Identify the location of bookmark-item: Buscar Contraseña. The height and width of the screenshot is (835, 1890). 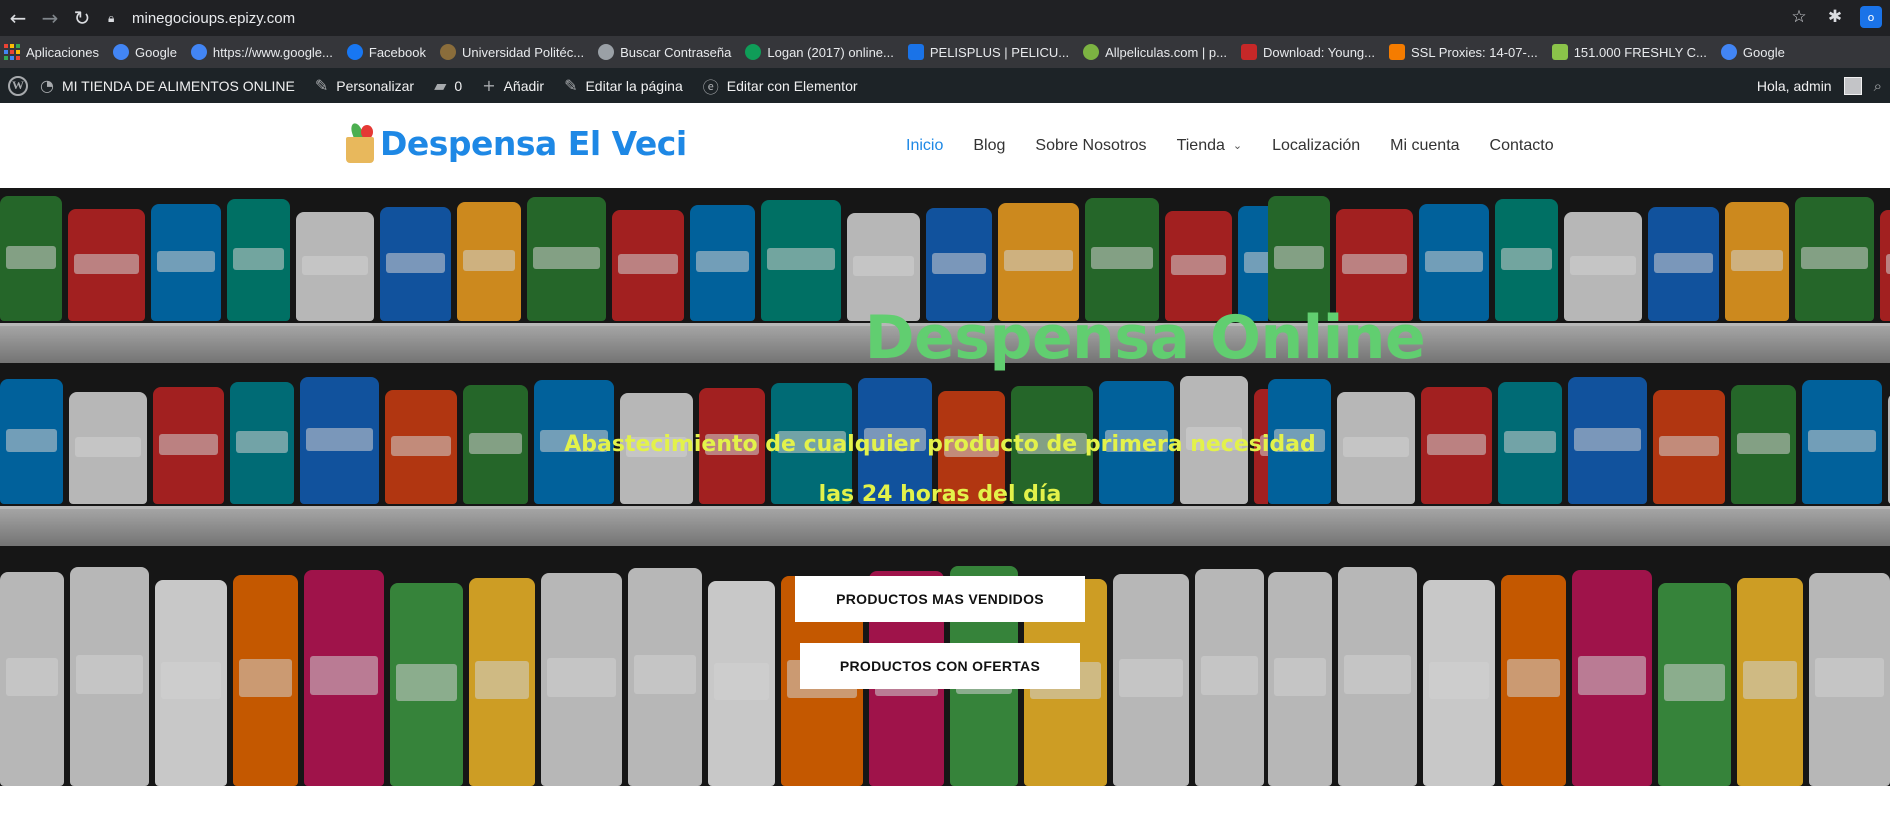
(664, 52).